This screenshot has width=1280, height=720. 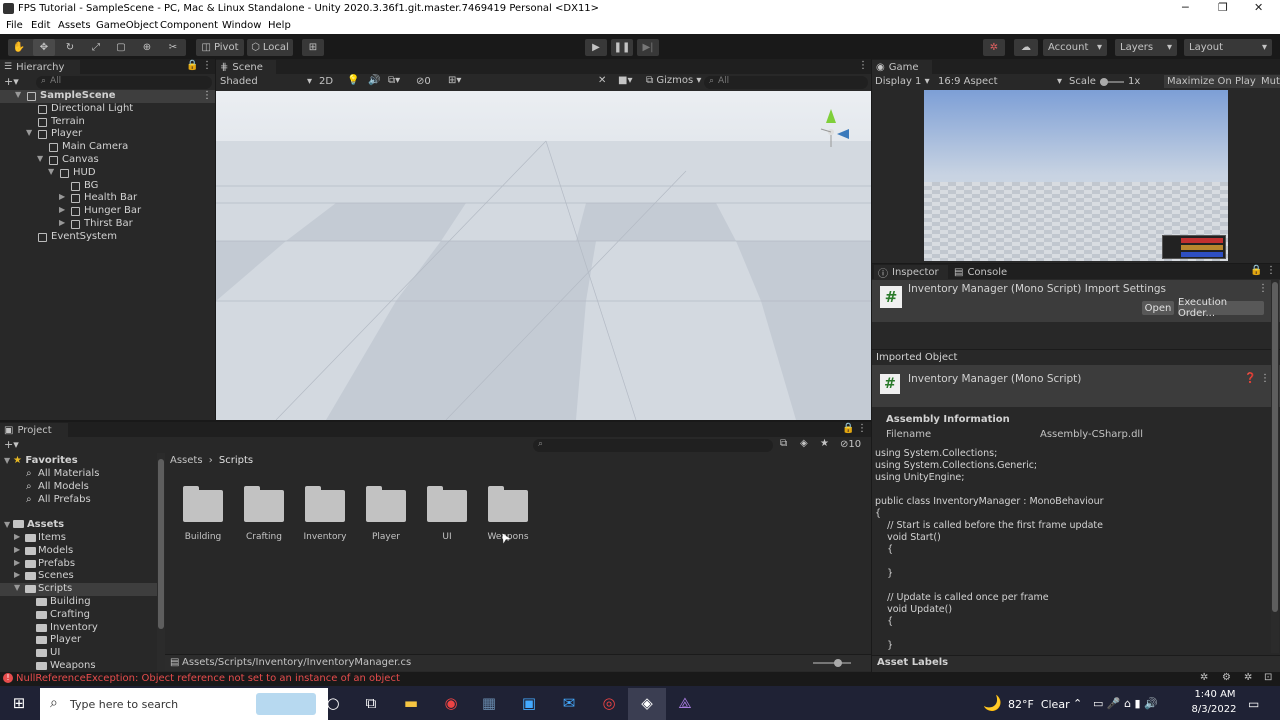 I want to click on local-toggle: ⬡ Local, so click(x=270, y=47).